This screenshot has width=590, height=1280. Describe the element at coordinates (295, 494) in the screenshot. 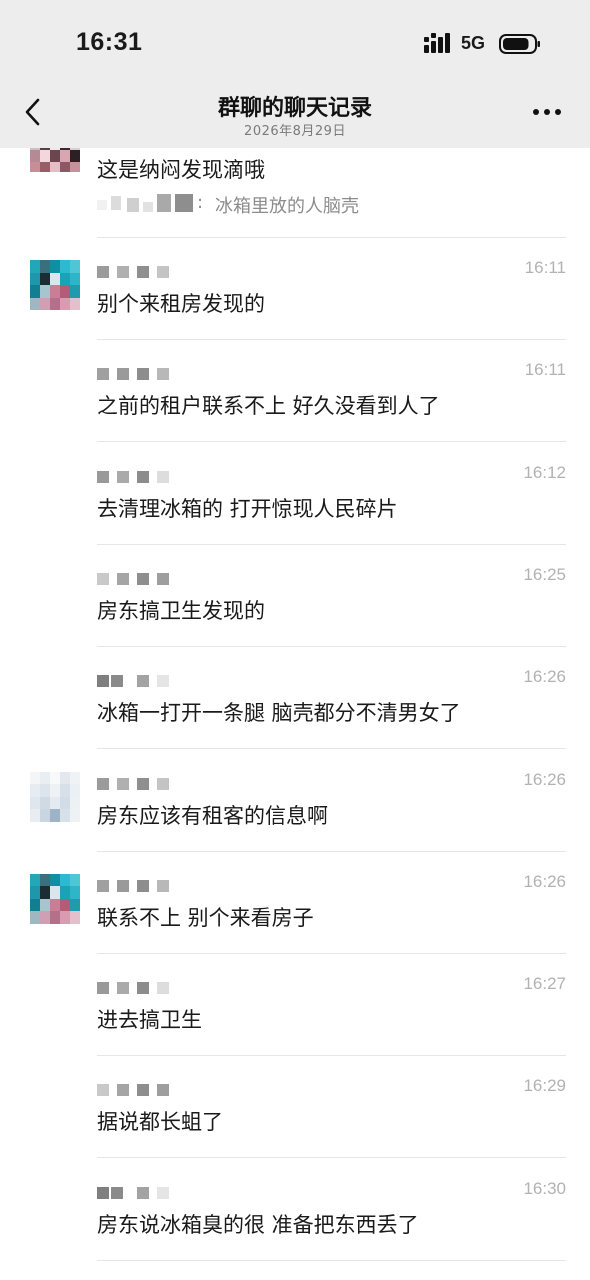

I see `message-item: 16:12 去清理冰箱的 打开惊现人民碎片` at that location.